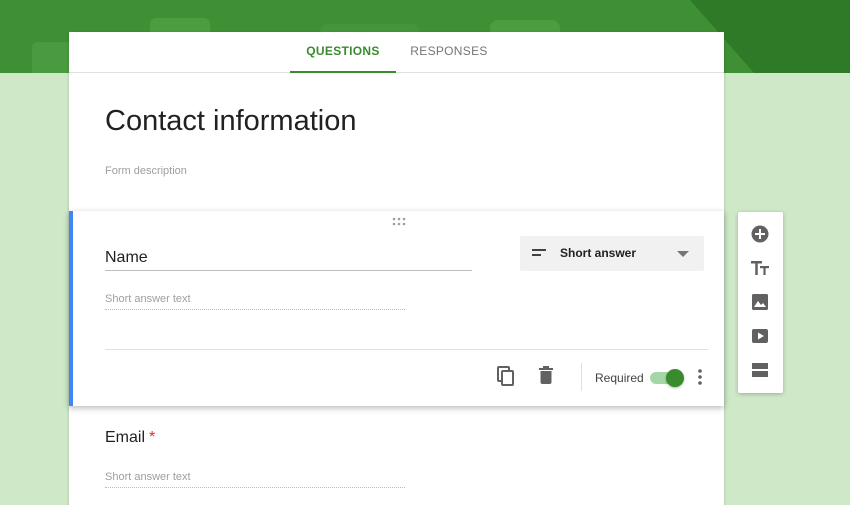  I want to click on add-image-icon, so click(760, 302).